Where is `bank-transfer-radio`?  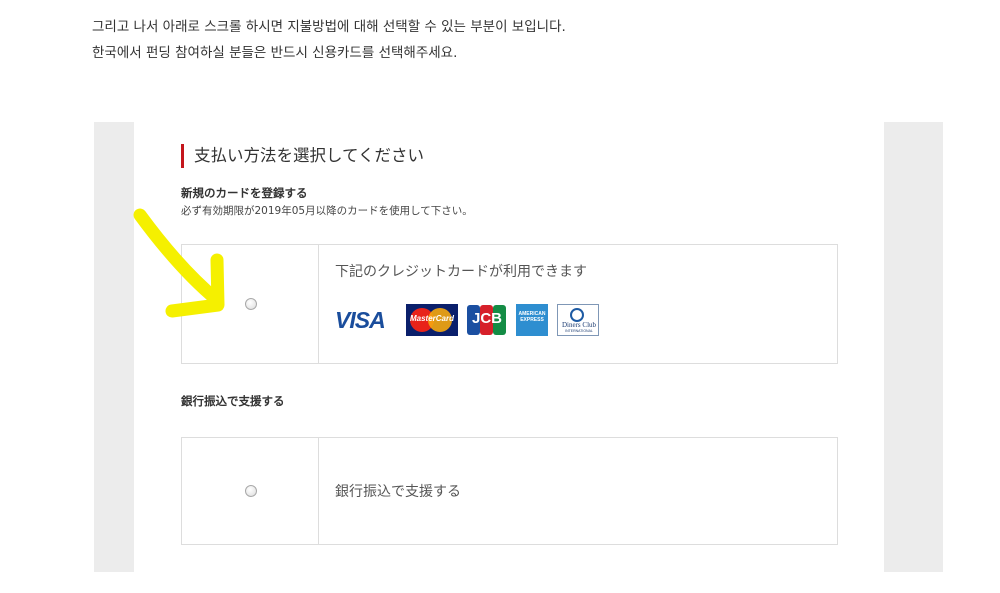
bank-transfer-radio is located at coordinates (251, 491).